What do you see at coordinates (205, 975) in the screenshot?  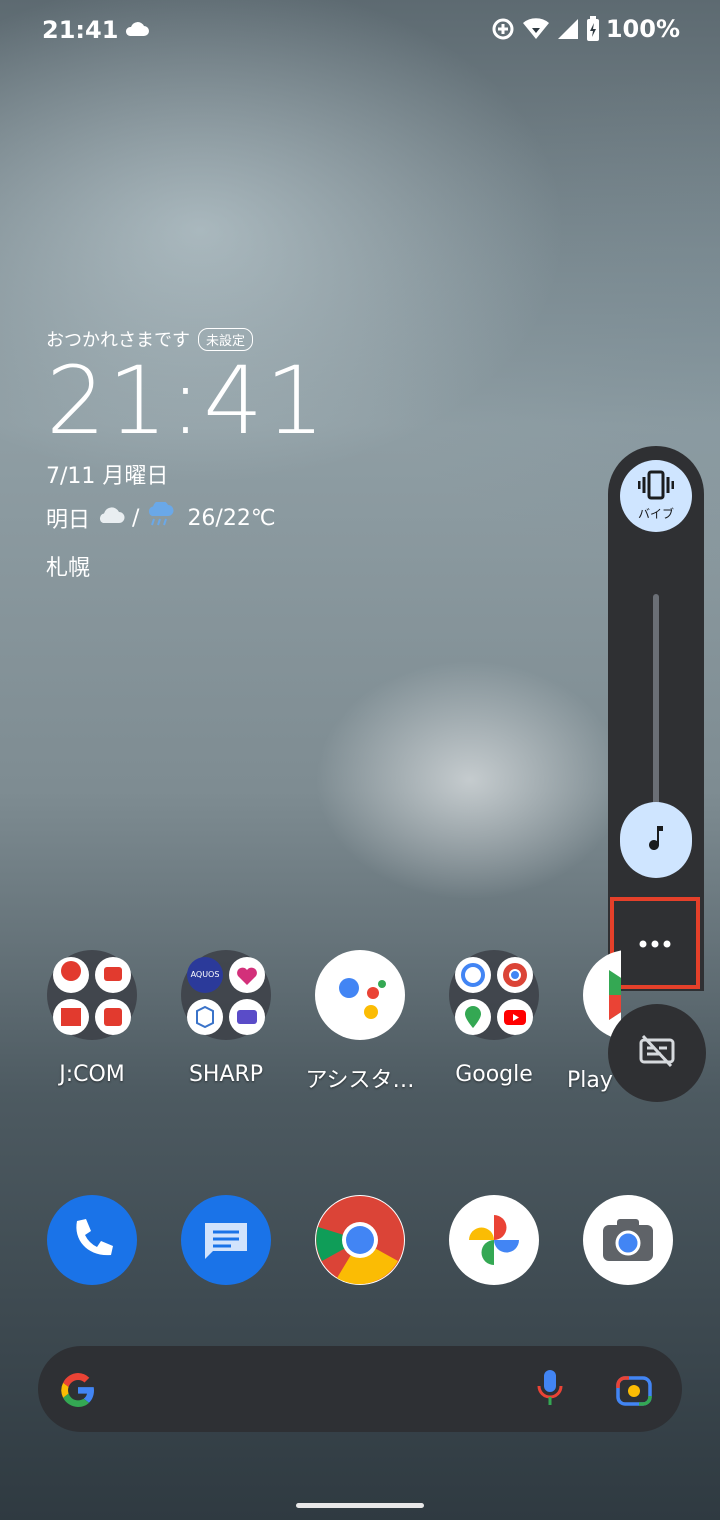 I see `aquos-icon: AQUOS` at bounding box center [205, 975].